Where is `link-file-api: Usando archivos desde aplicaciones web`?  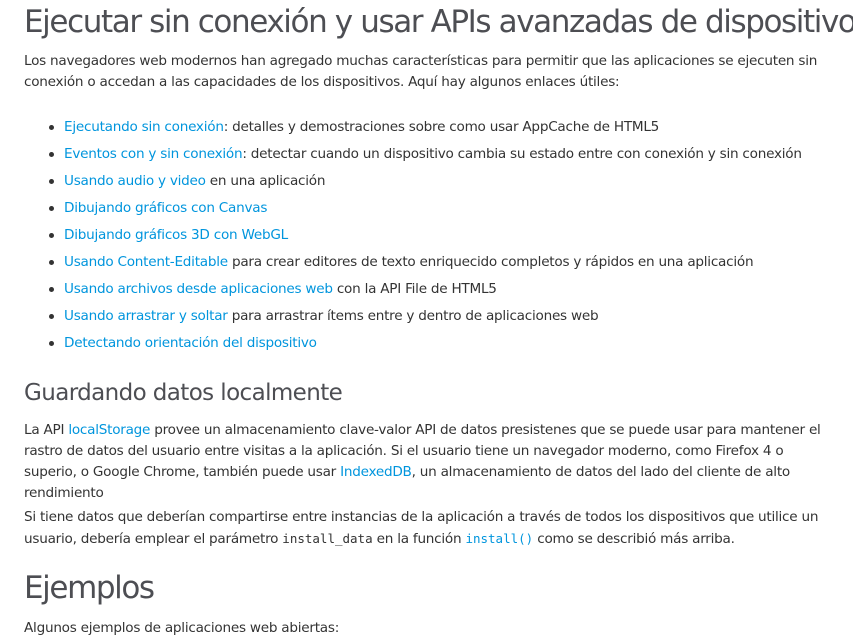 link-file-api: Usando archivos desde aplicaciones web is located at coordinates (198, 289).